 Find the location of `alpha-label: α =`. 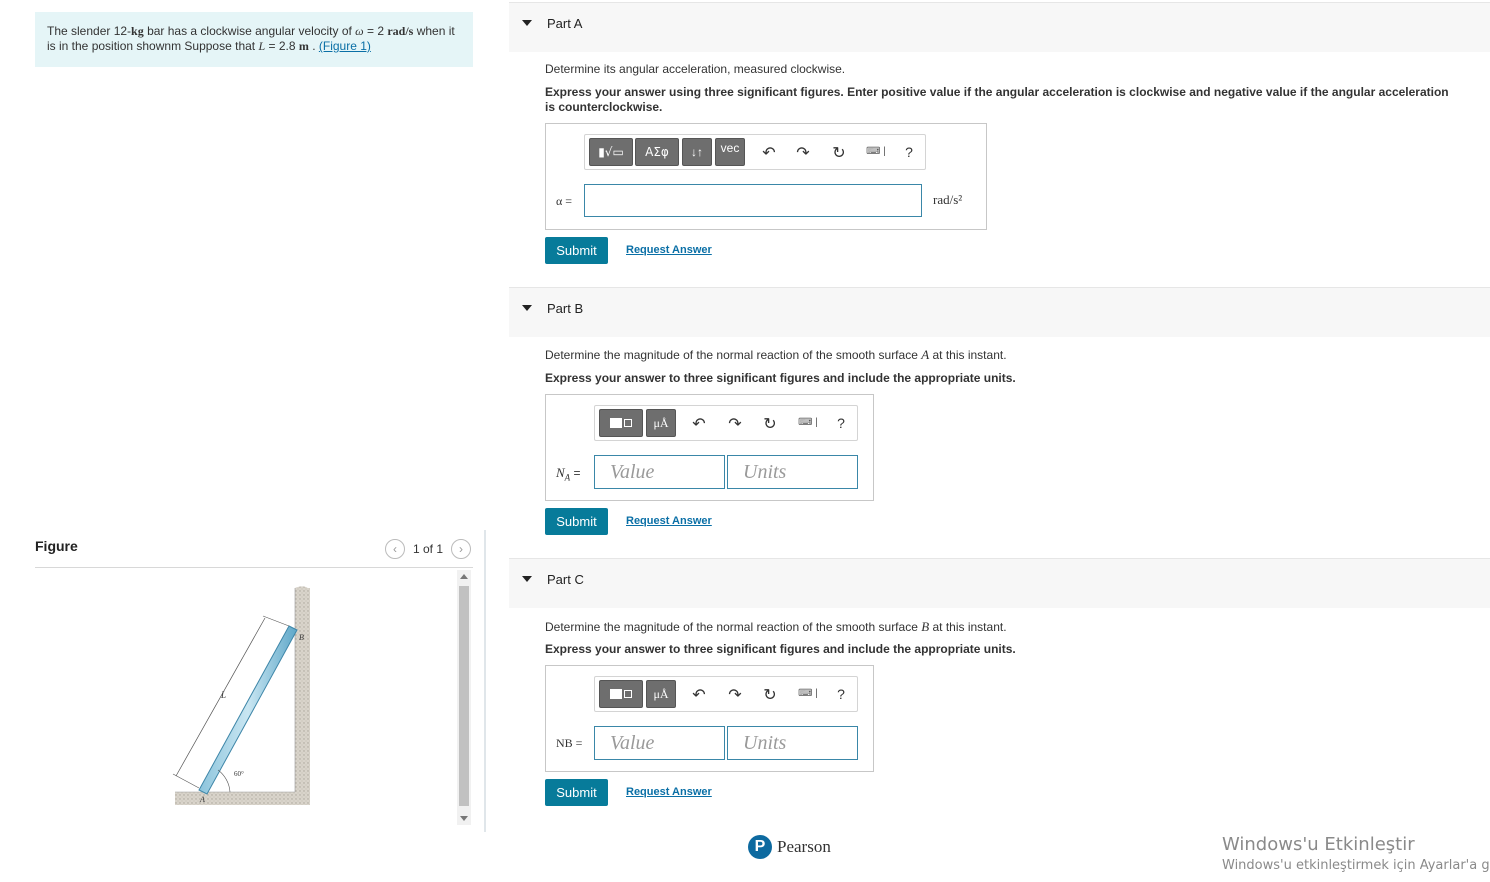

alpha-label: α = is located at coordinates (564, 201).